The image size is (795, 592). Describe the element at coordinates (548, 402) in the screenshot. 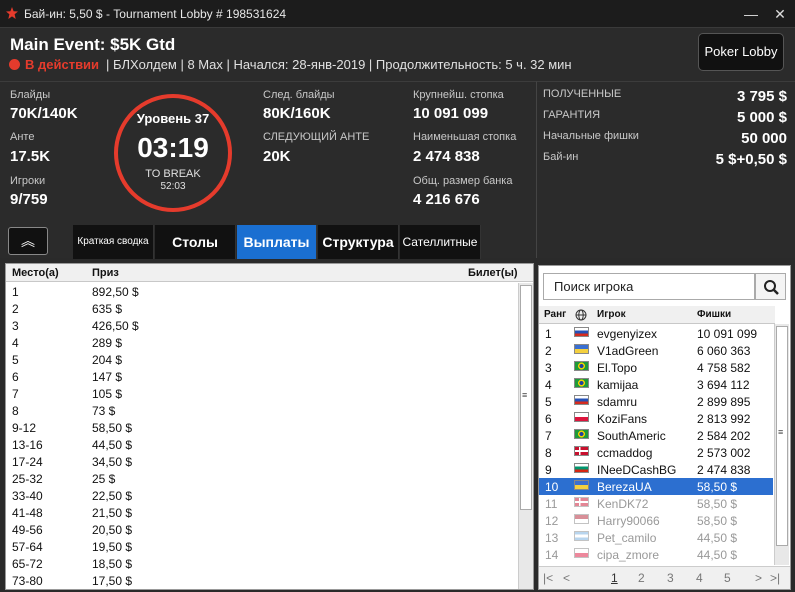

I see `player-rank: 5` at that location.